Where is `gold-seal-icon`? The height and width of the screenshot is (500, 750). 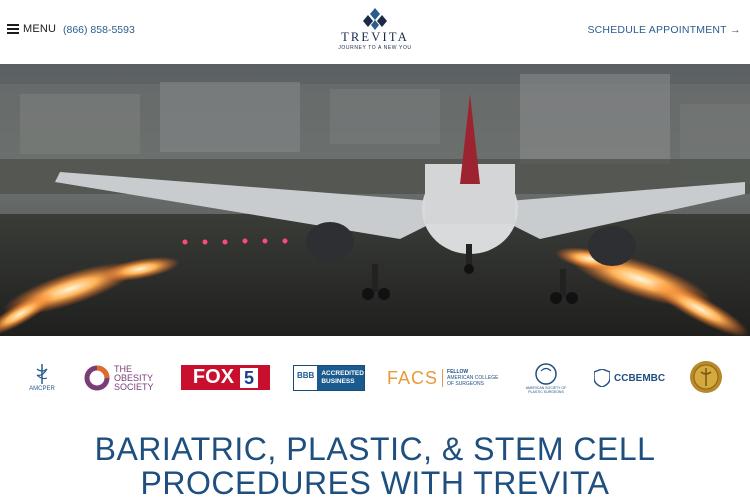 gold-seal-icon is located at coordinates (706, 377).